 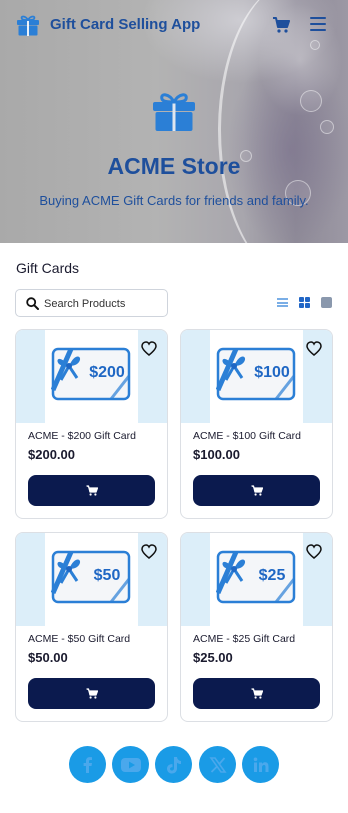 What do you see at coordinates (304, 302) in the screenshot?
I see `grid-view-icon` at bounding box center [304, 302].